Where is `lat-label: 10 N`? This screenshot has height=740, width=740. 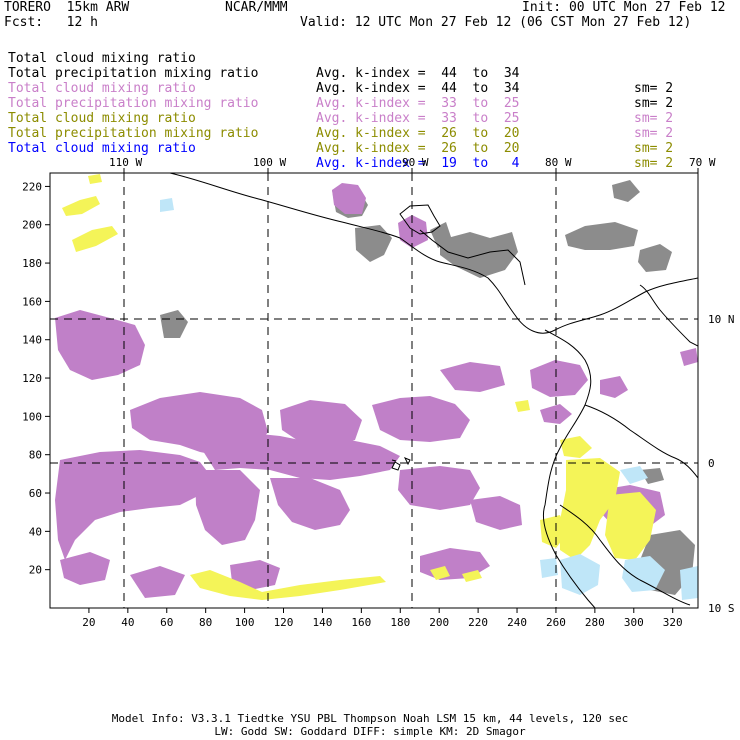 lat-label: 10 N is located at coordinates (721, 319).